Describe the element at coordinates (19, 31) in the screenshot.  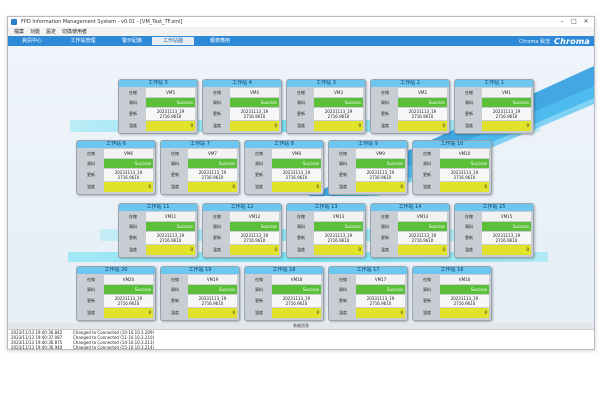
I see `menu-file: 檔案` at that location.